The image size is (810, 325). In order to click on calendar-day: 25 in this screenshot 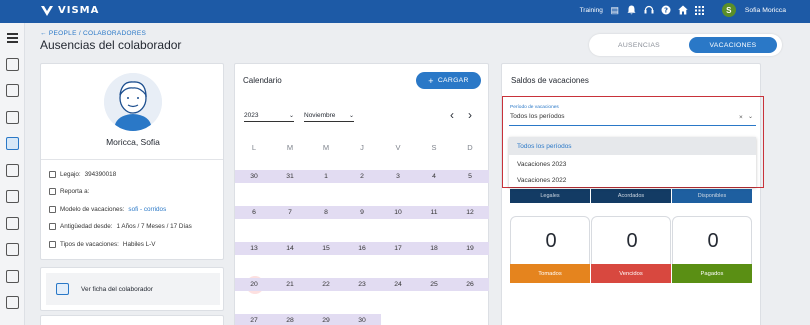, I will do `click(434, 284)`.